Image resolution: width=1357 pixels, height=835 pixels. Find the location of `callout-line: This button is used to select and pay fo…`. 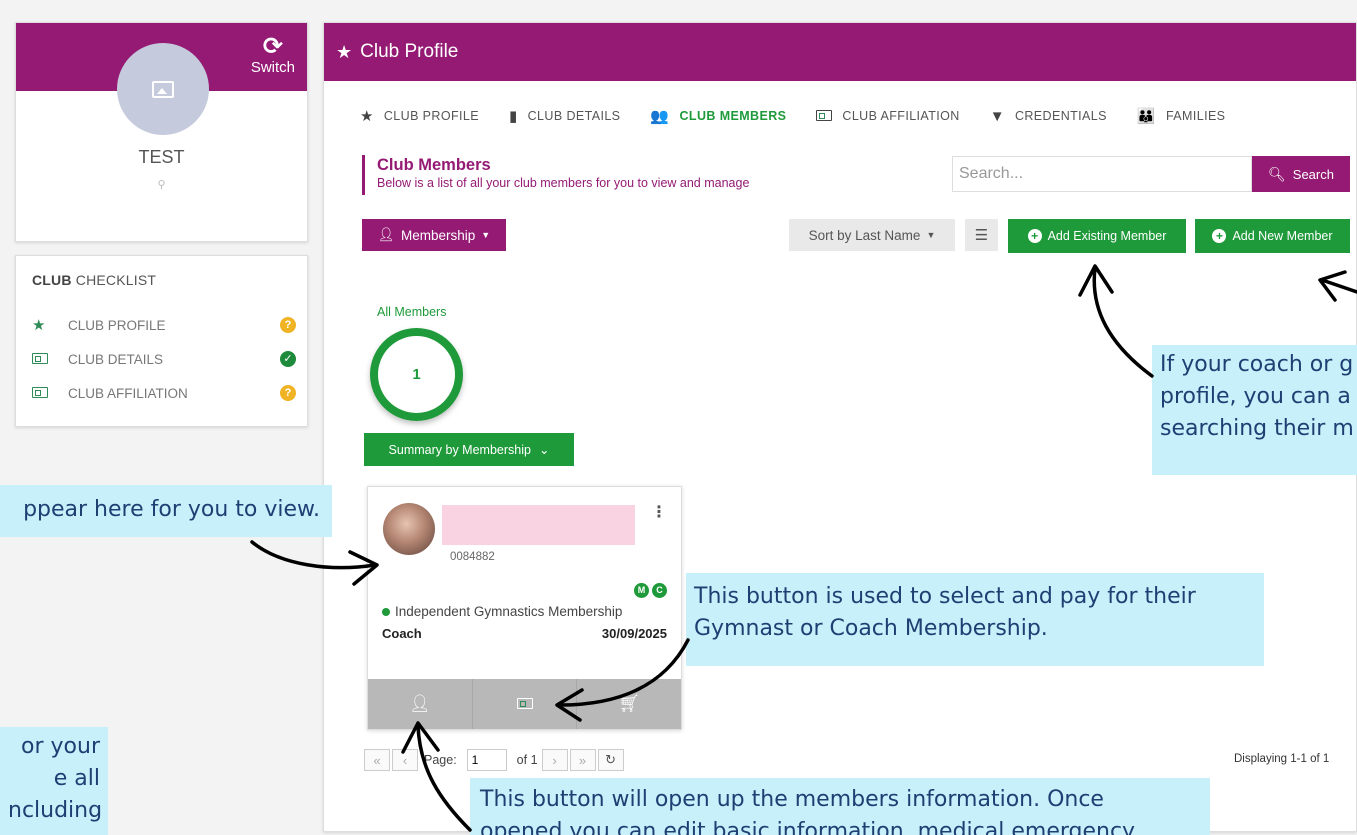

callout-line: This button is used to select and pay fo… is located at coordinates (945, 596).